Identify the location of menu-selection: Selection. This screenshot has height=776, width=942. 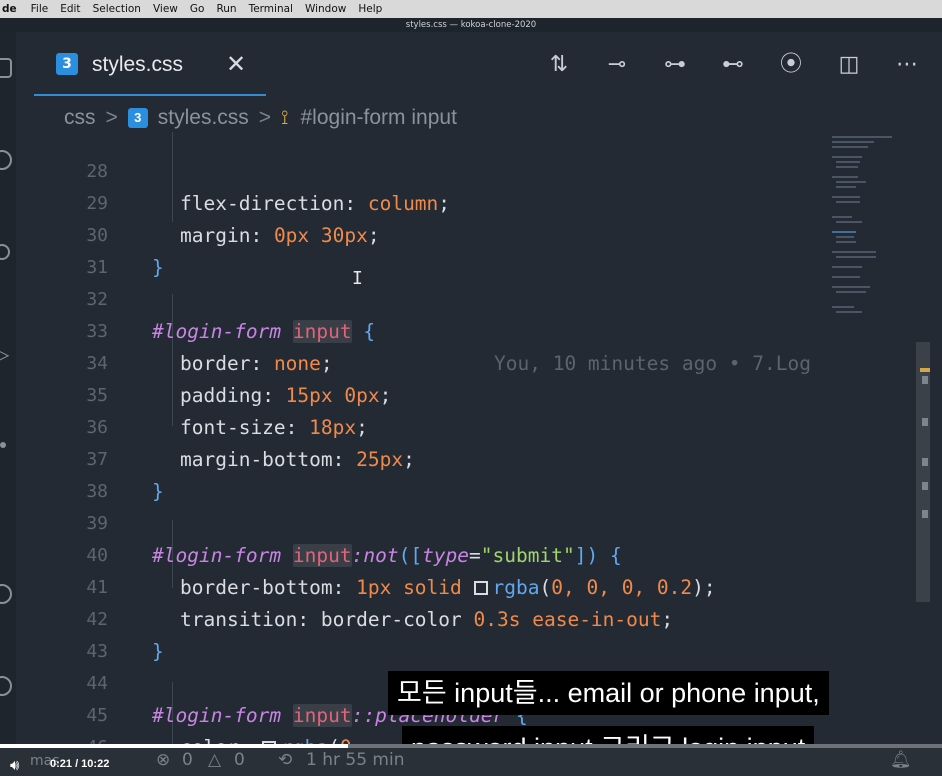
(117, 9).